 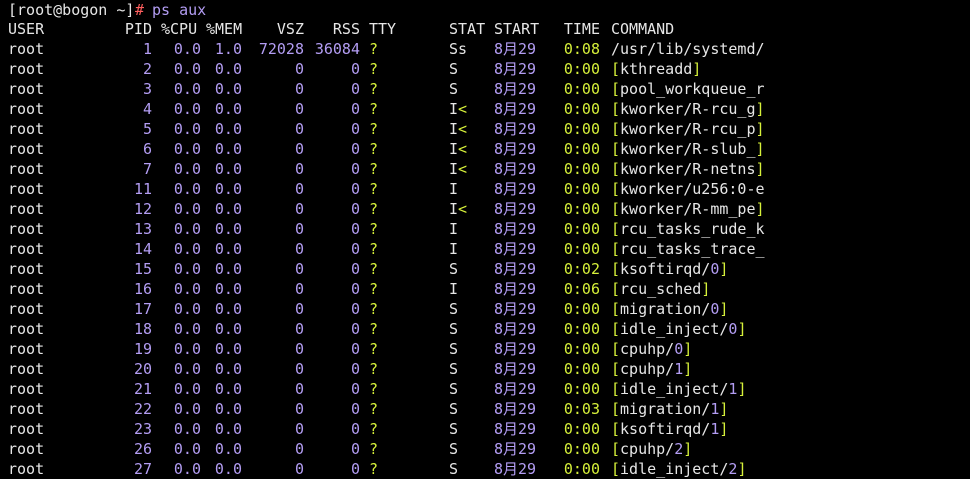 I want to click on table-row: root 20 0.0 0.0 0 0? S 8月29 0:00 [cpuhp/1], so click(x=485, y=369).